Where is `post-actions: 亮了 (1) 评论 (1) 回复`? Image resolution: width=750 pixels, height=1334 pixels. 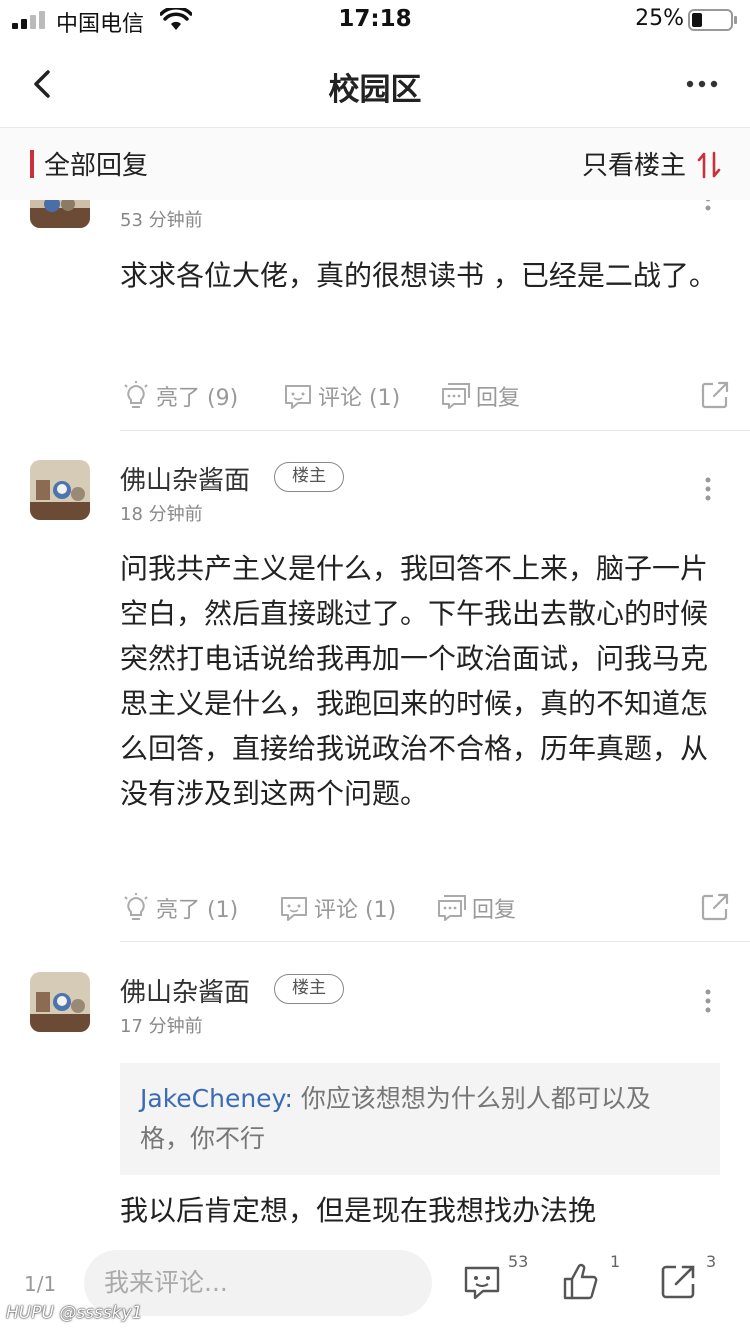
post-actions: 亮了 (1) 评论 (1) 回复 is located at coordinates (425, 908).